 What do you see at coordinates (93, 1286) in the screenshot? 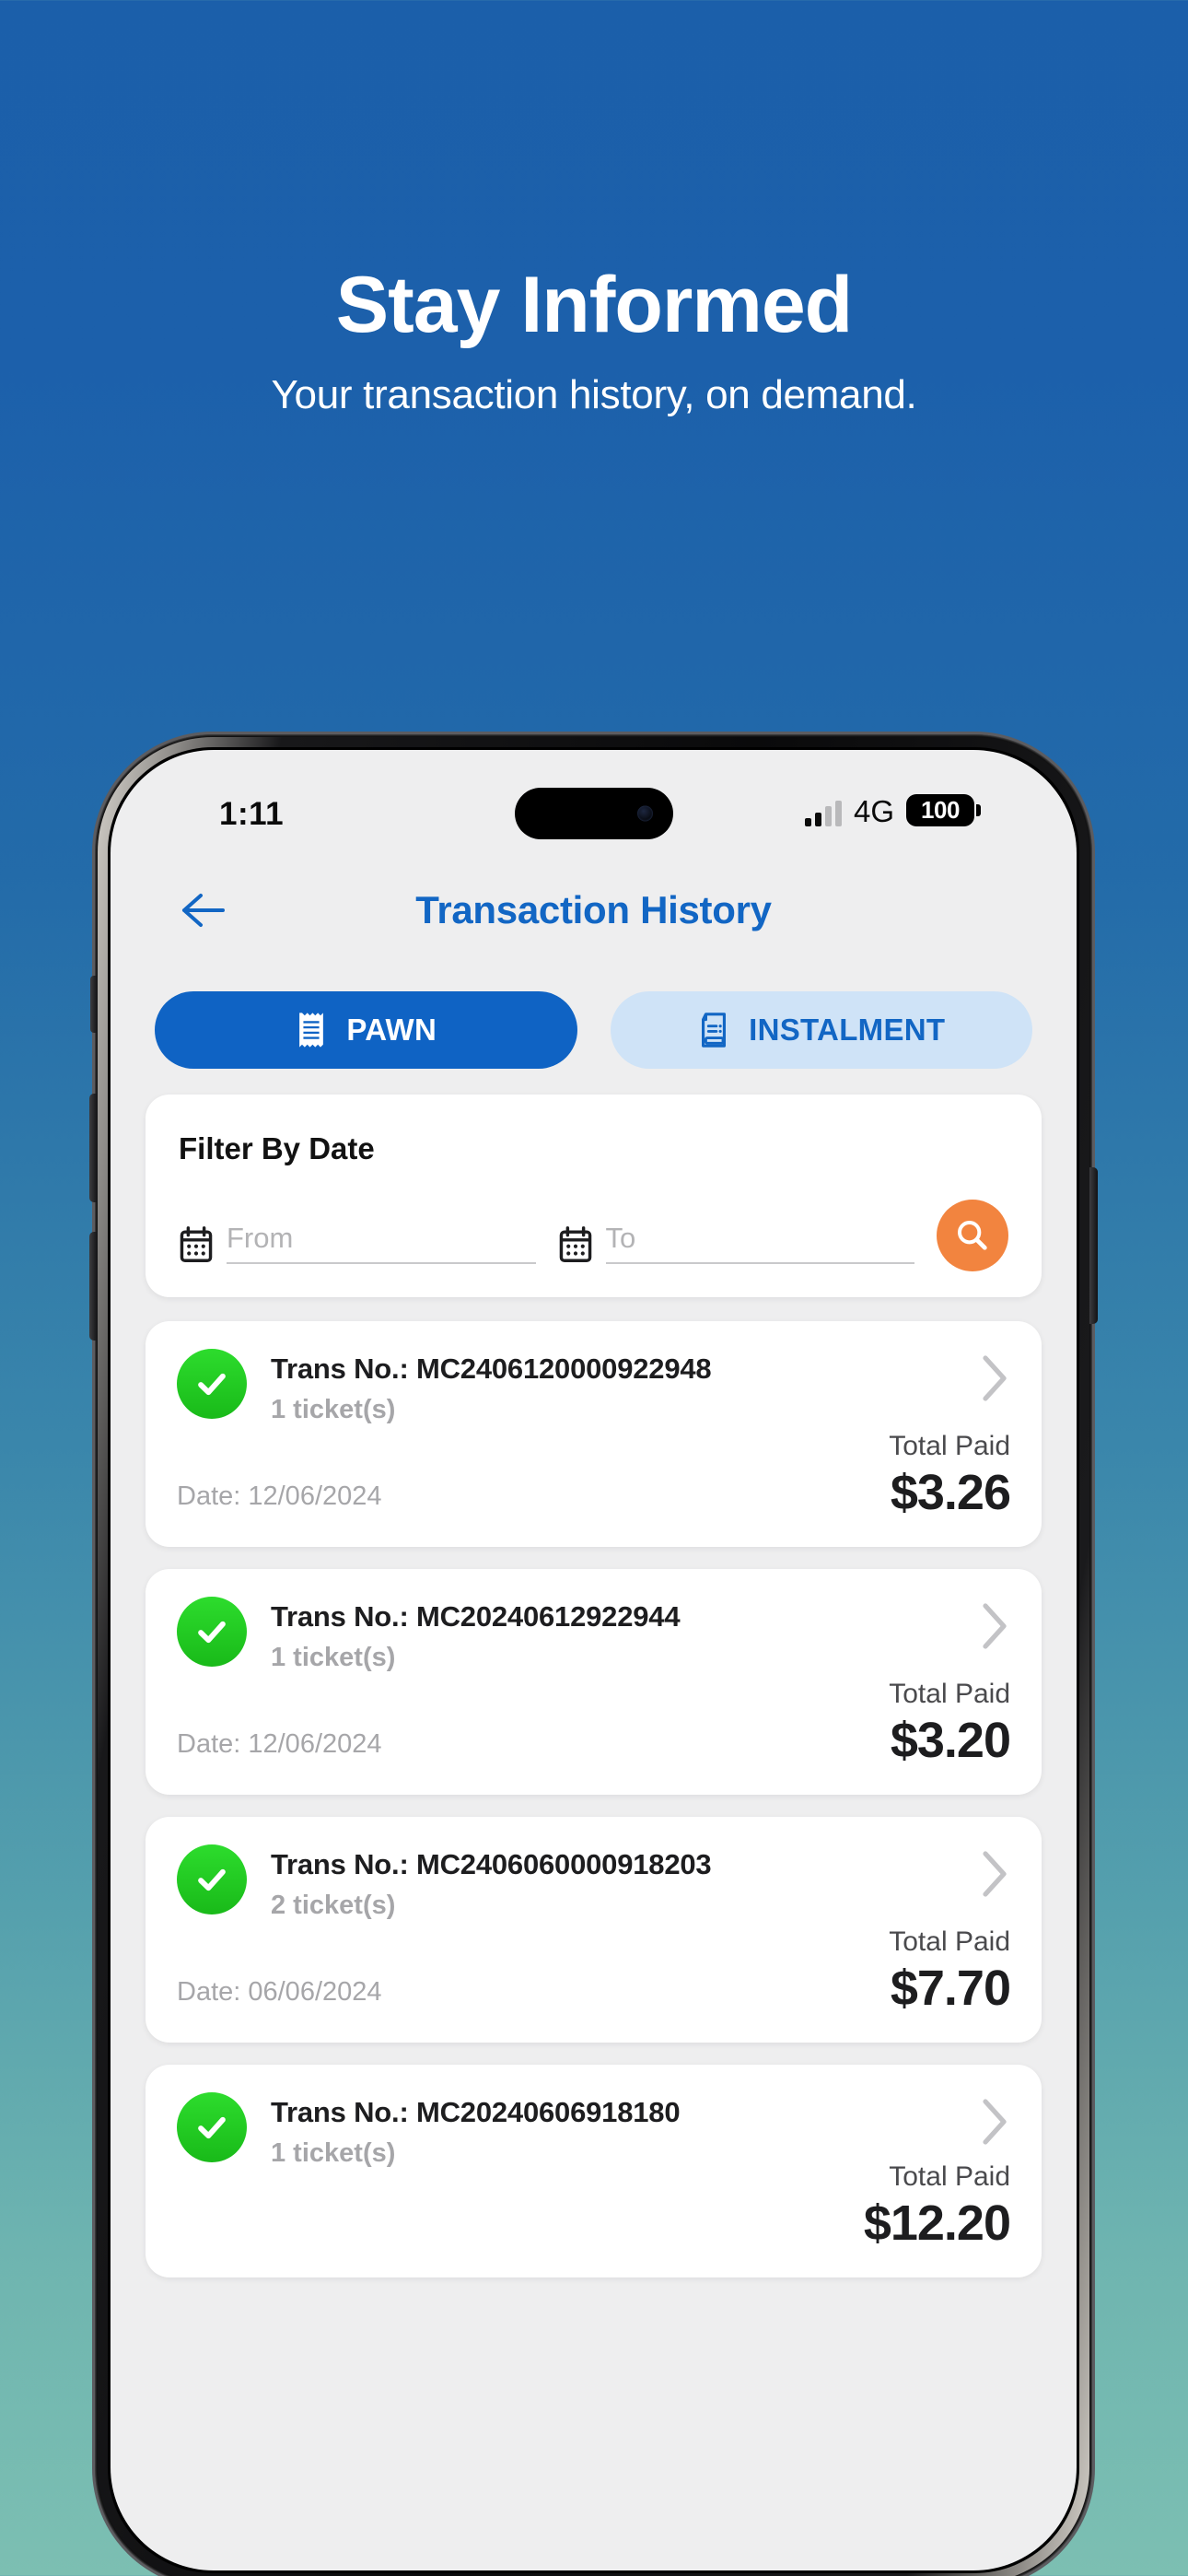
I see `volume-down-button` at bounding box center [93, 1286].